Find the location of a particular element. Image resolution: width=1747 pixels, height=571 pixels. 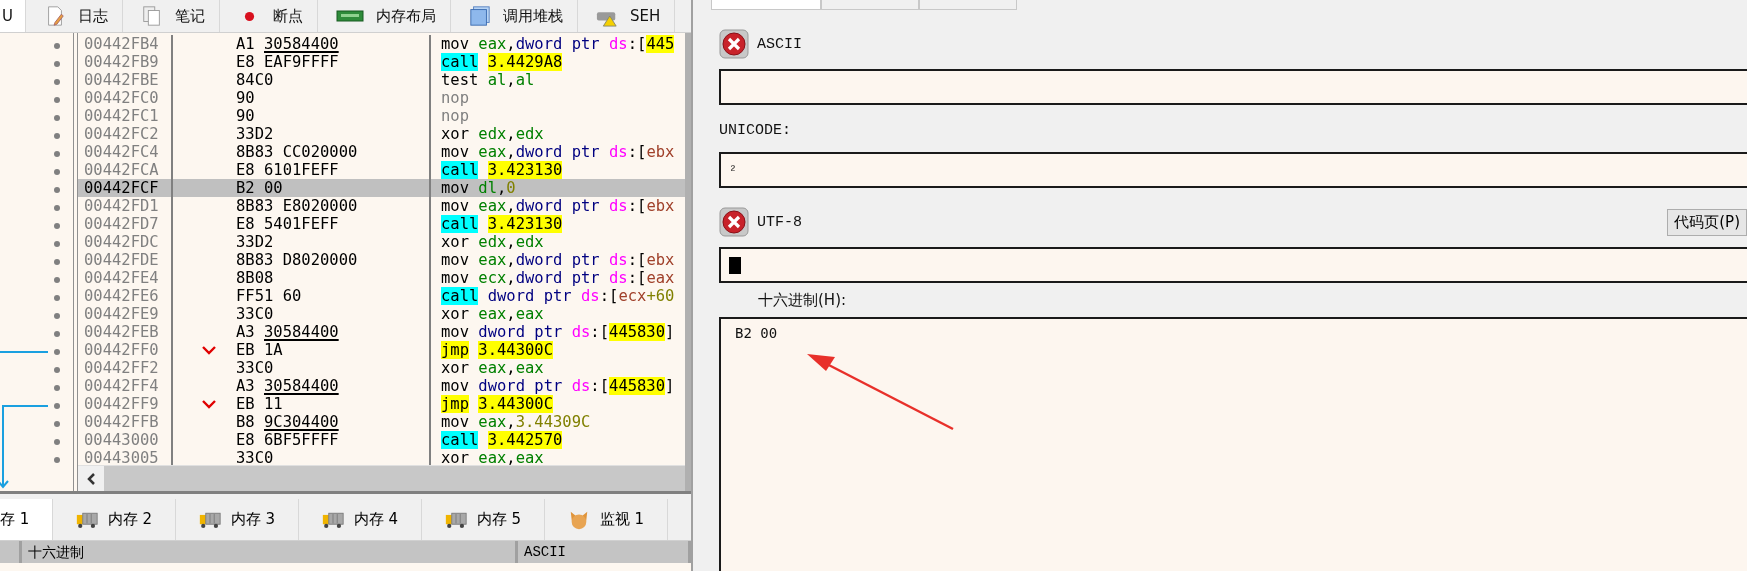

disassembly-row: 00442FF9 EB 11 jmp 3.44300C is located at coordinates (381, 404).